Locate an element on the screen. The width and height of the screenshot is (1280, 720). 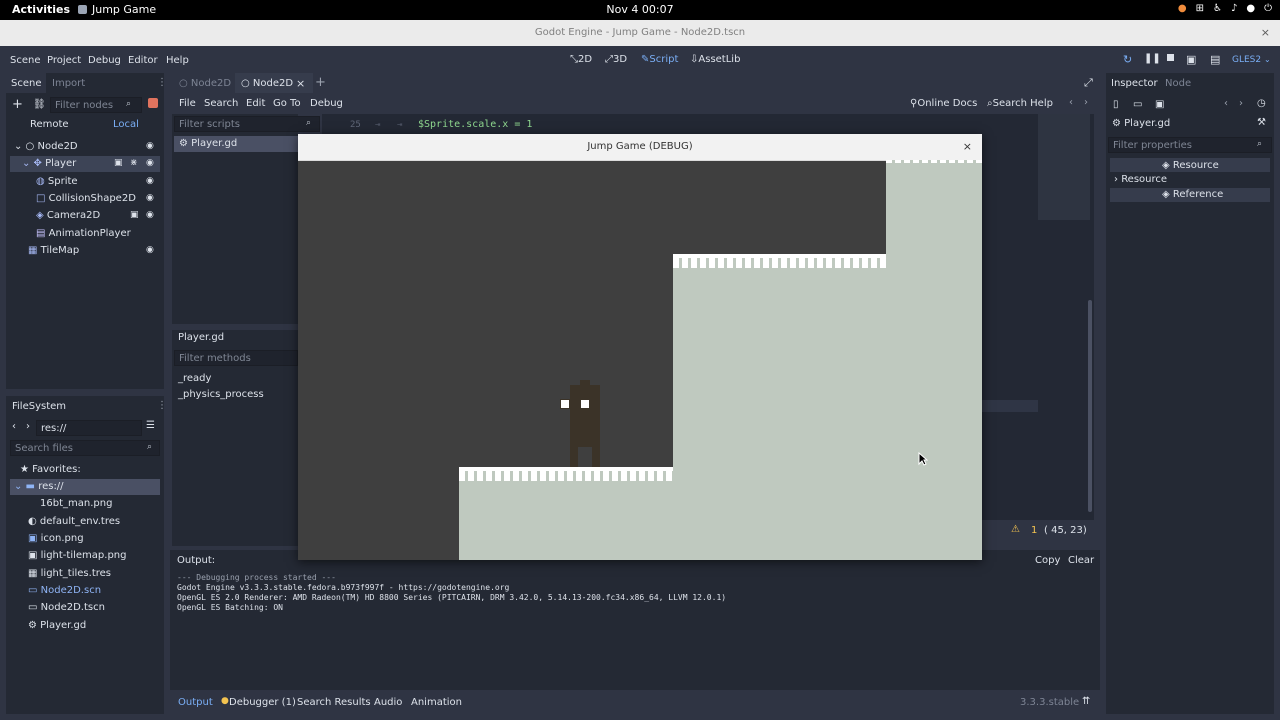
tree-node-node2d: ⌄ ○ Node2D is located at coordinates (46, 146).